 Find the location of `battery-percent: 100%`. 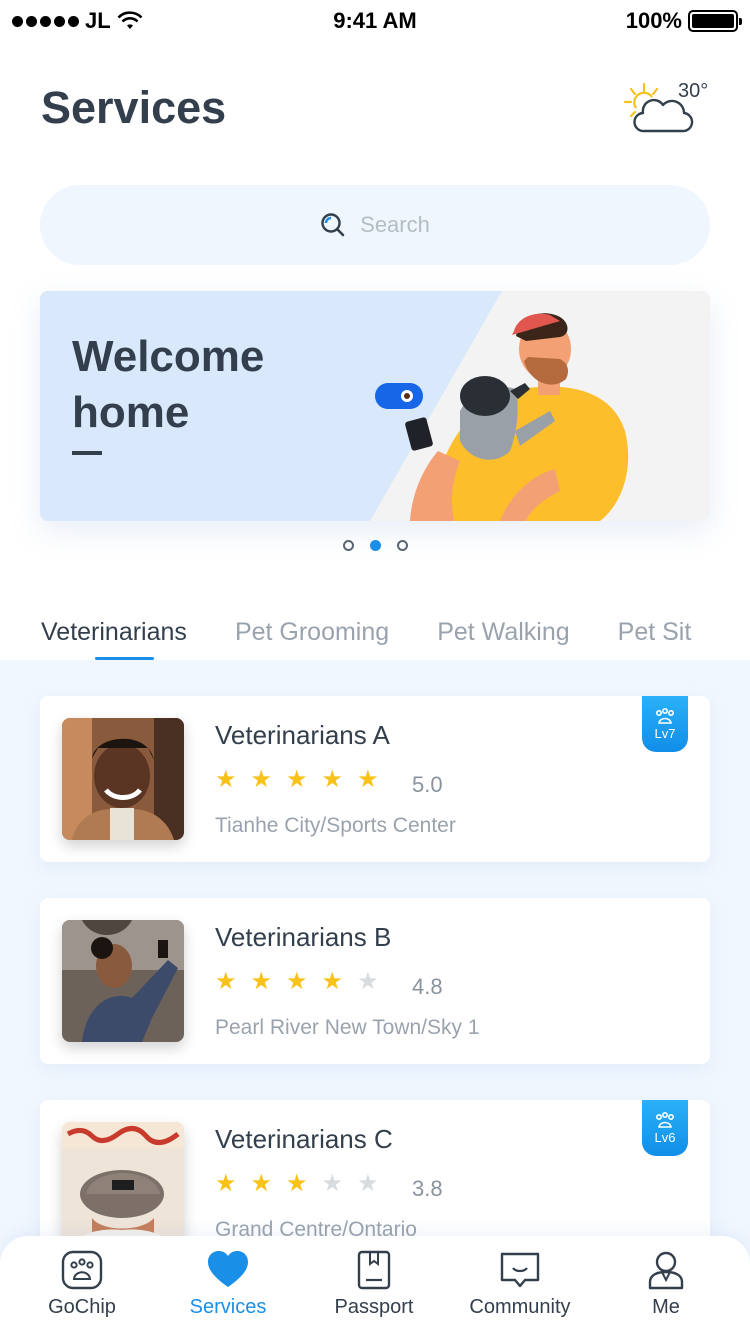

battery-percent: 100% is located at coordinates (653, 20).